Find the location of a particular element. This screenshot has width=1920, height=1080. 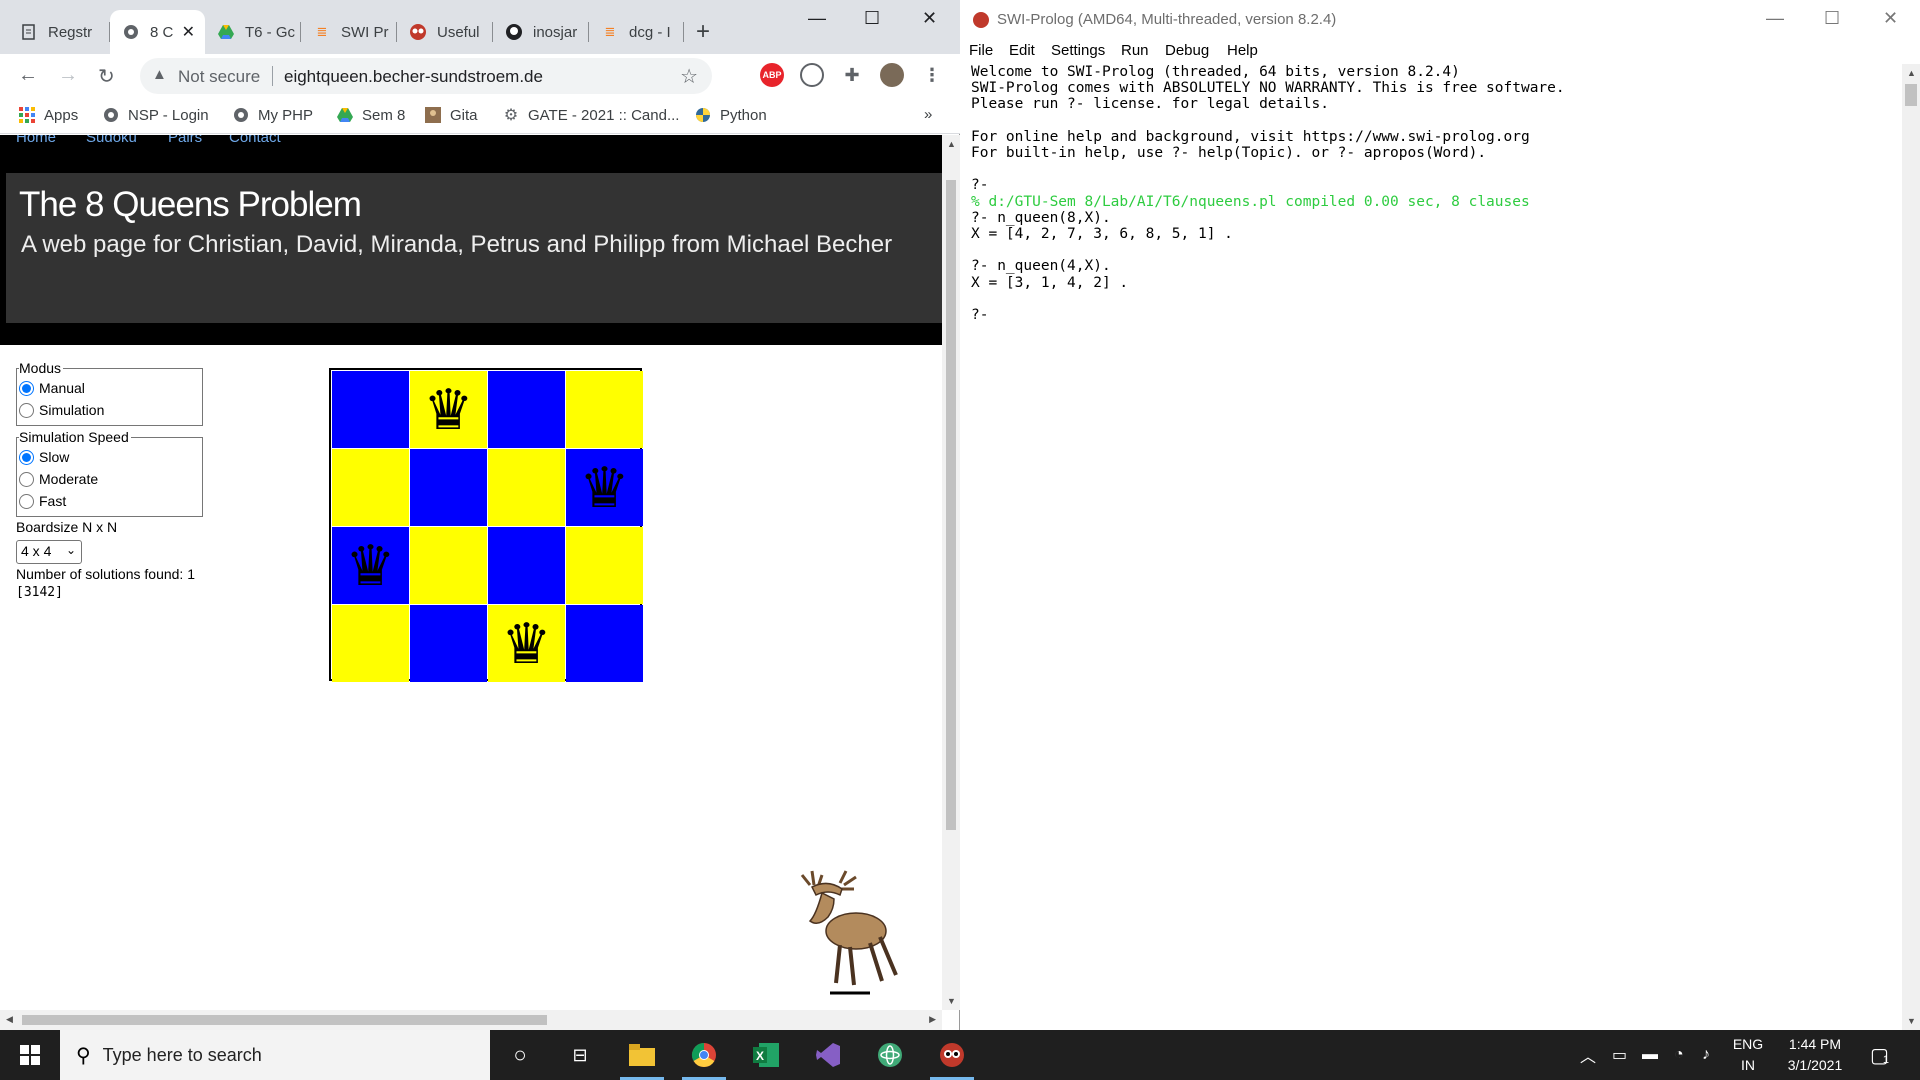

windows-start-icon is located at coordinates (30, 1055).